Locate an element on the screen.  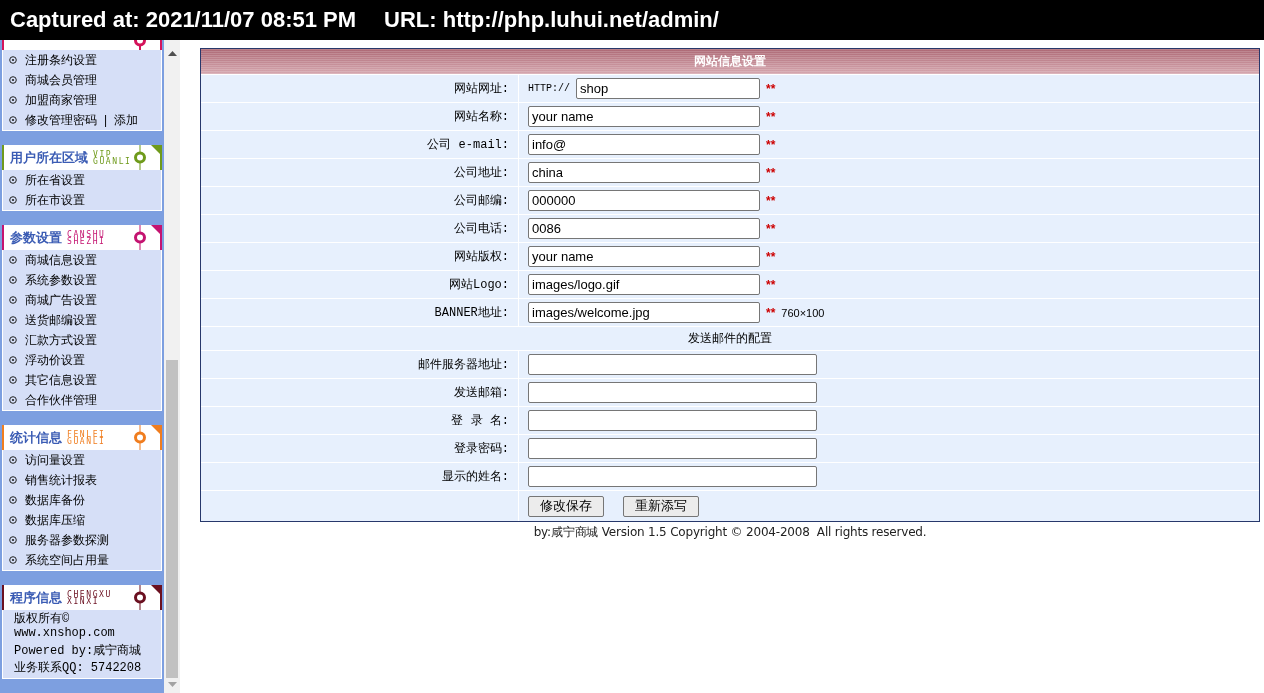
sidebar-link: 汇款方式设置 is located at coordinates (61, 340).